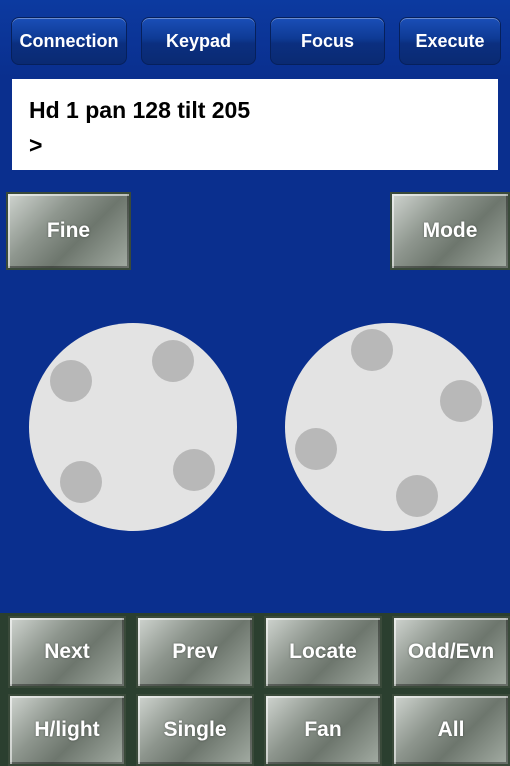 This screenshot has height=766, width=510. I want to click on locate-button: Locate, so click(323, 652).